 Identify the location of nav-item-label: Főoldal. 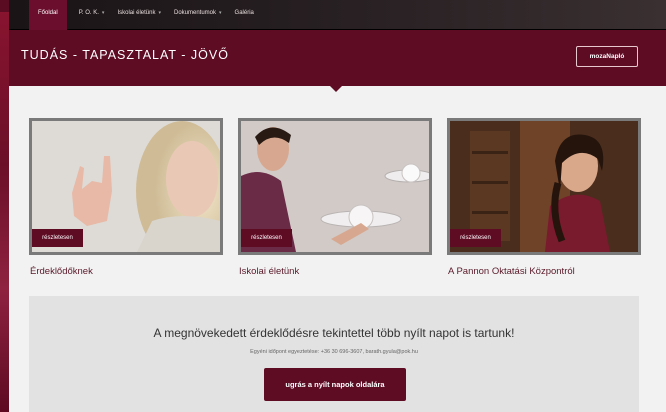
(48, 13).